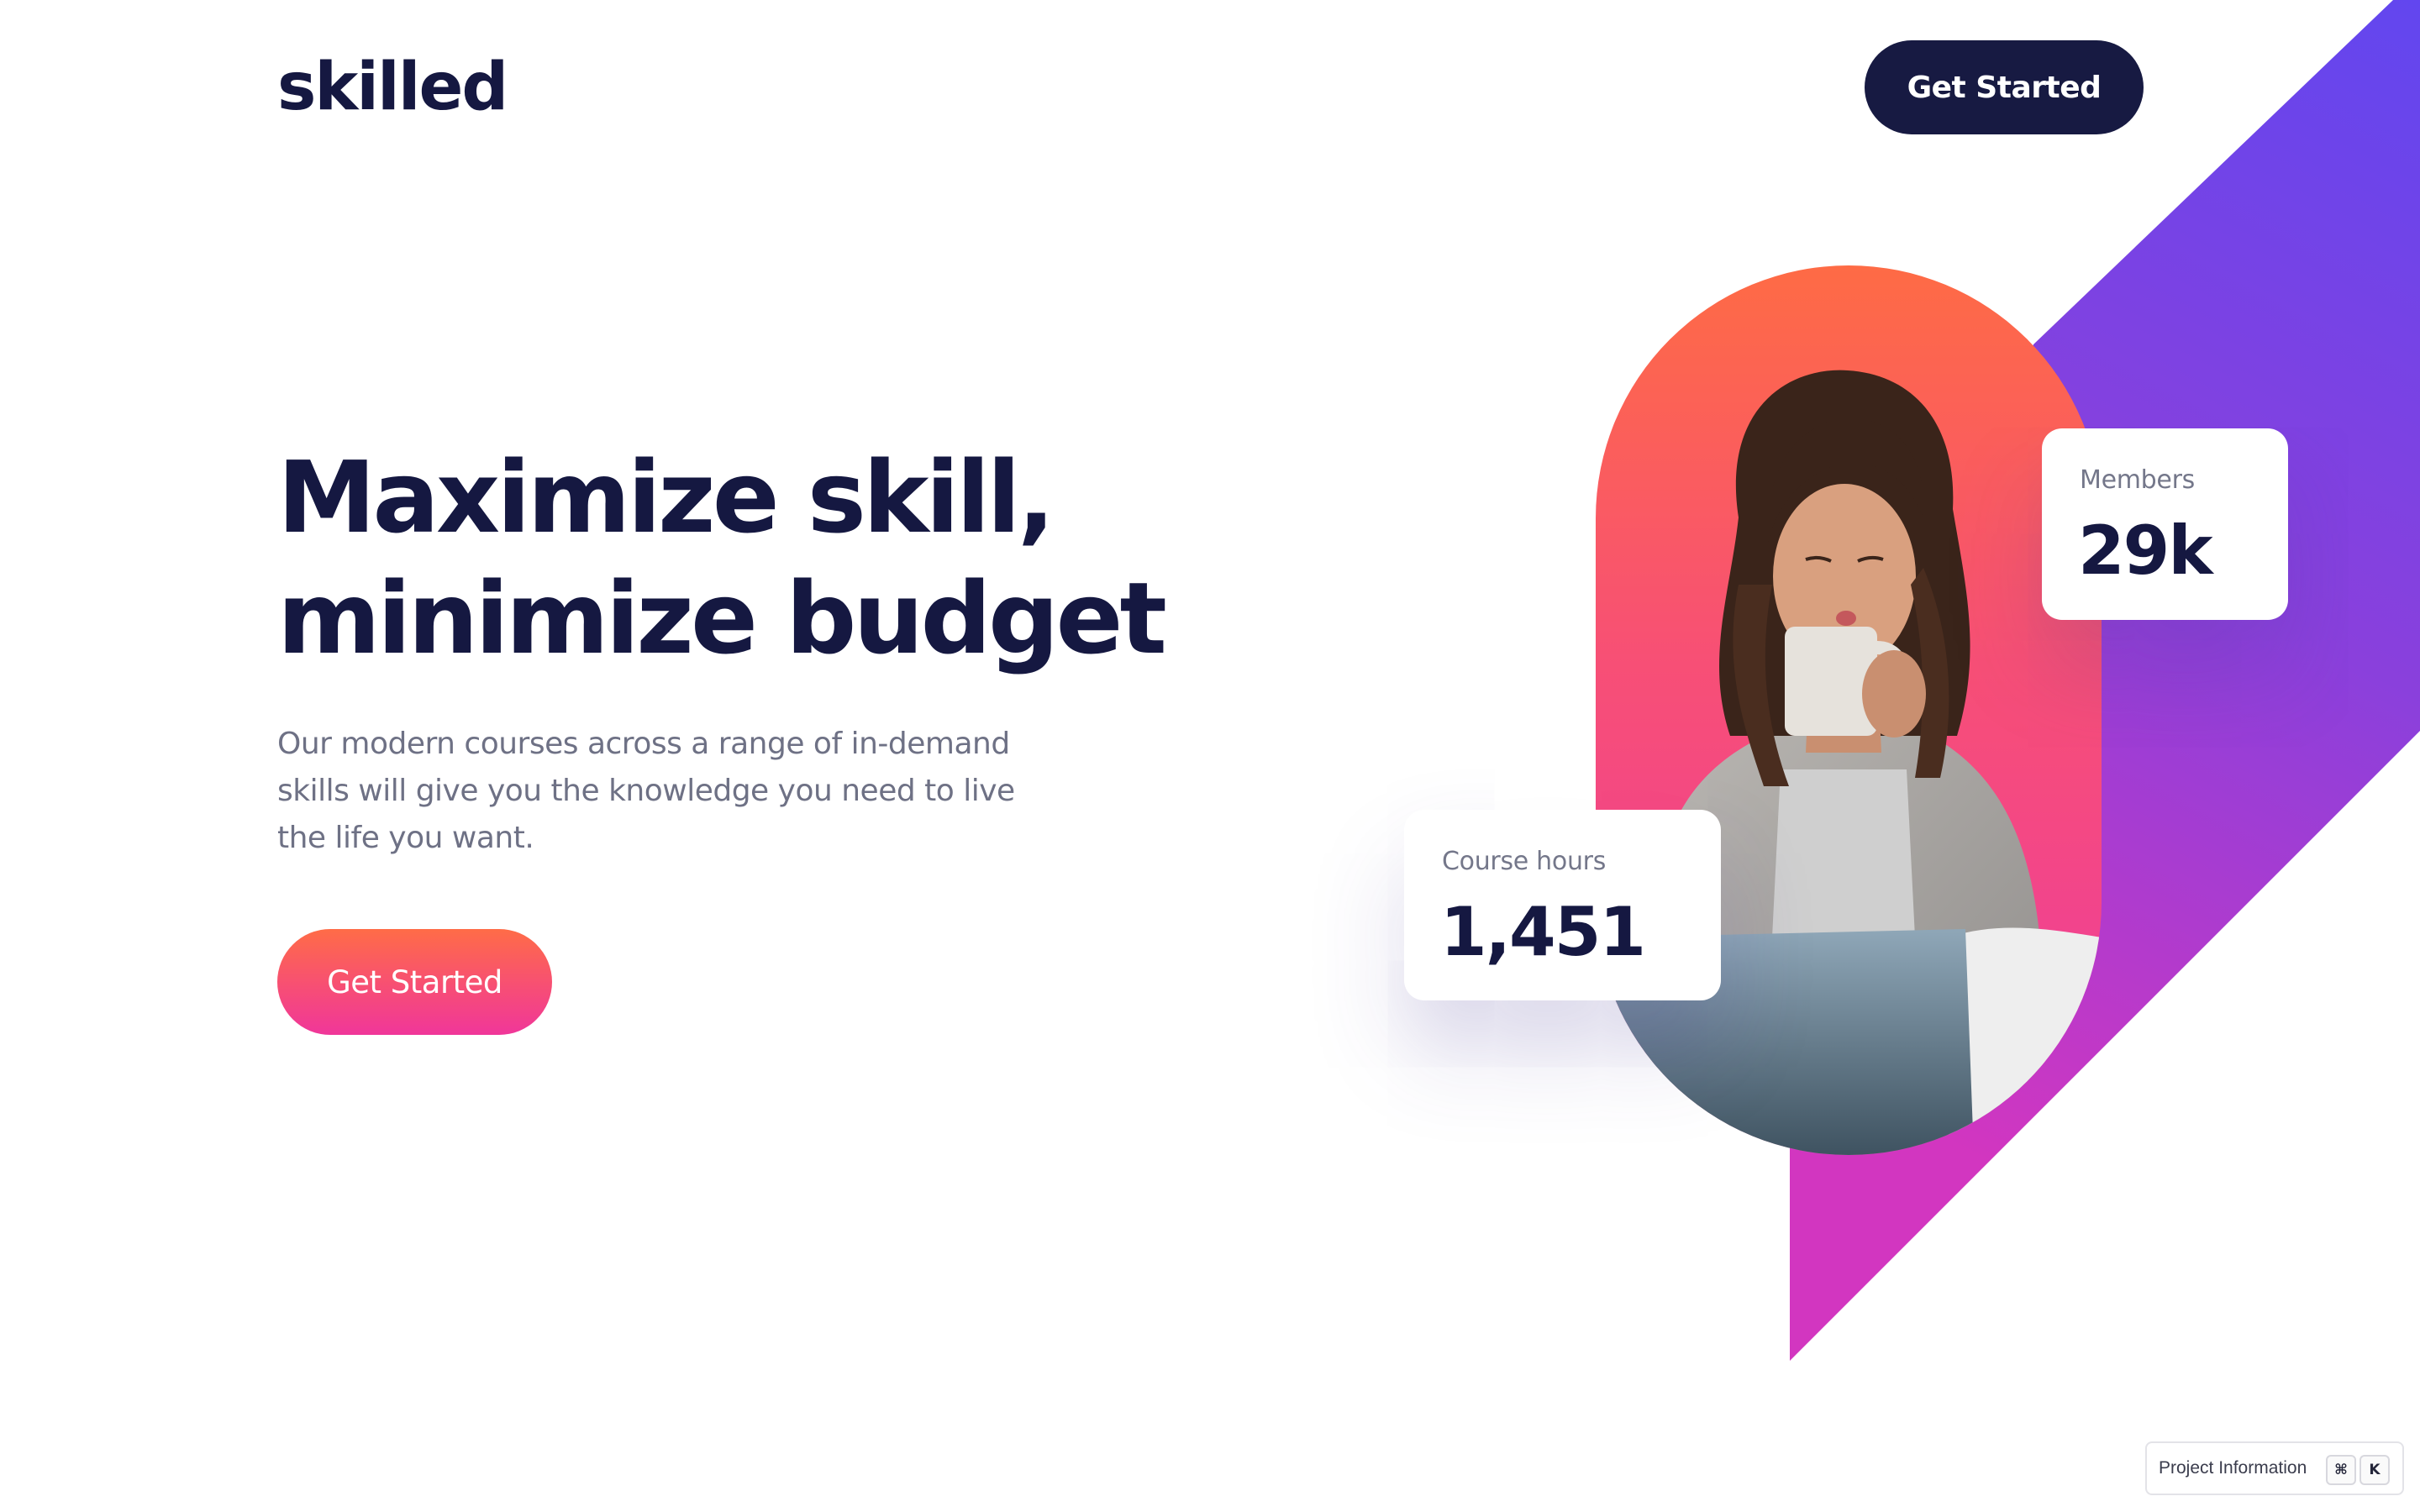  Describe the element at coordinates (722, 618) in the screenshot. I see `hero-title-line-2: minimize budget` at that location.